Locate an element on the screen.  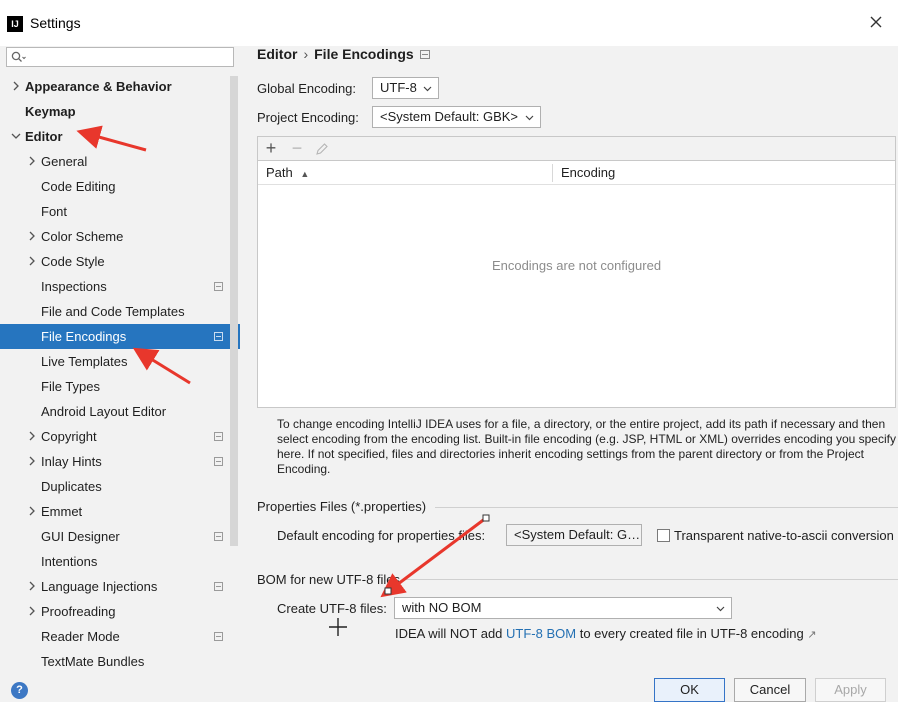
sidebar-item-editor: Editor is located at coordinates (120, 136).